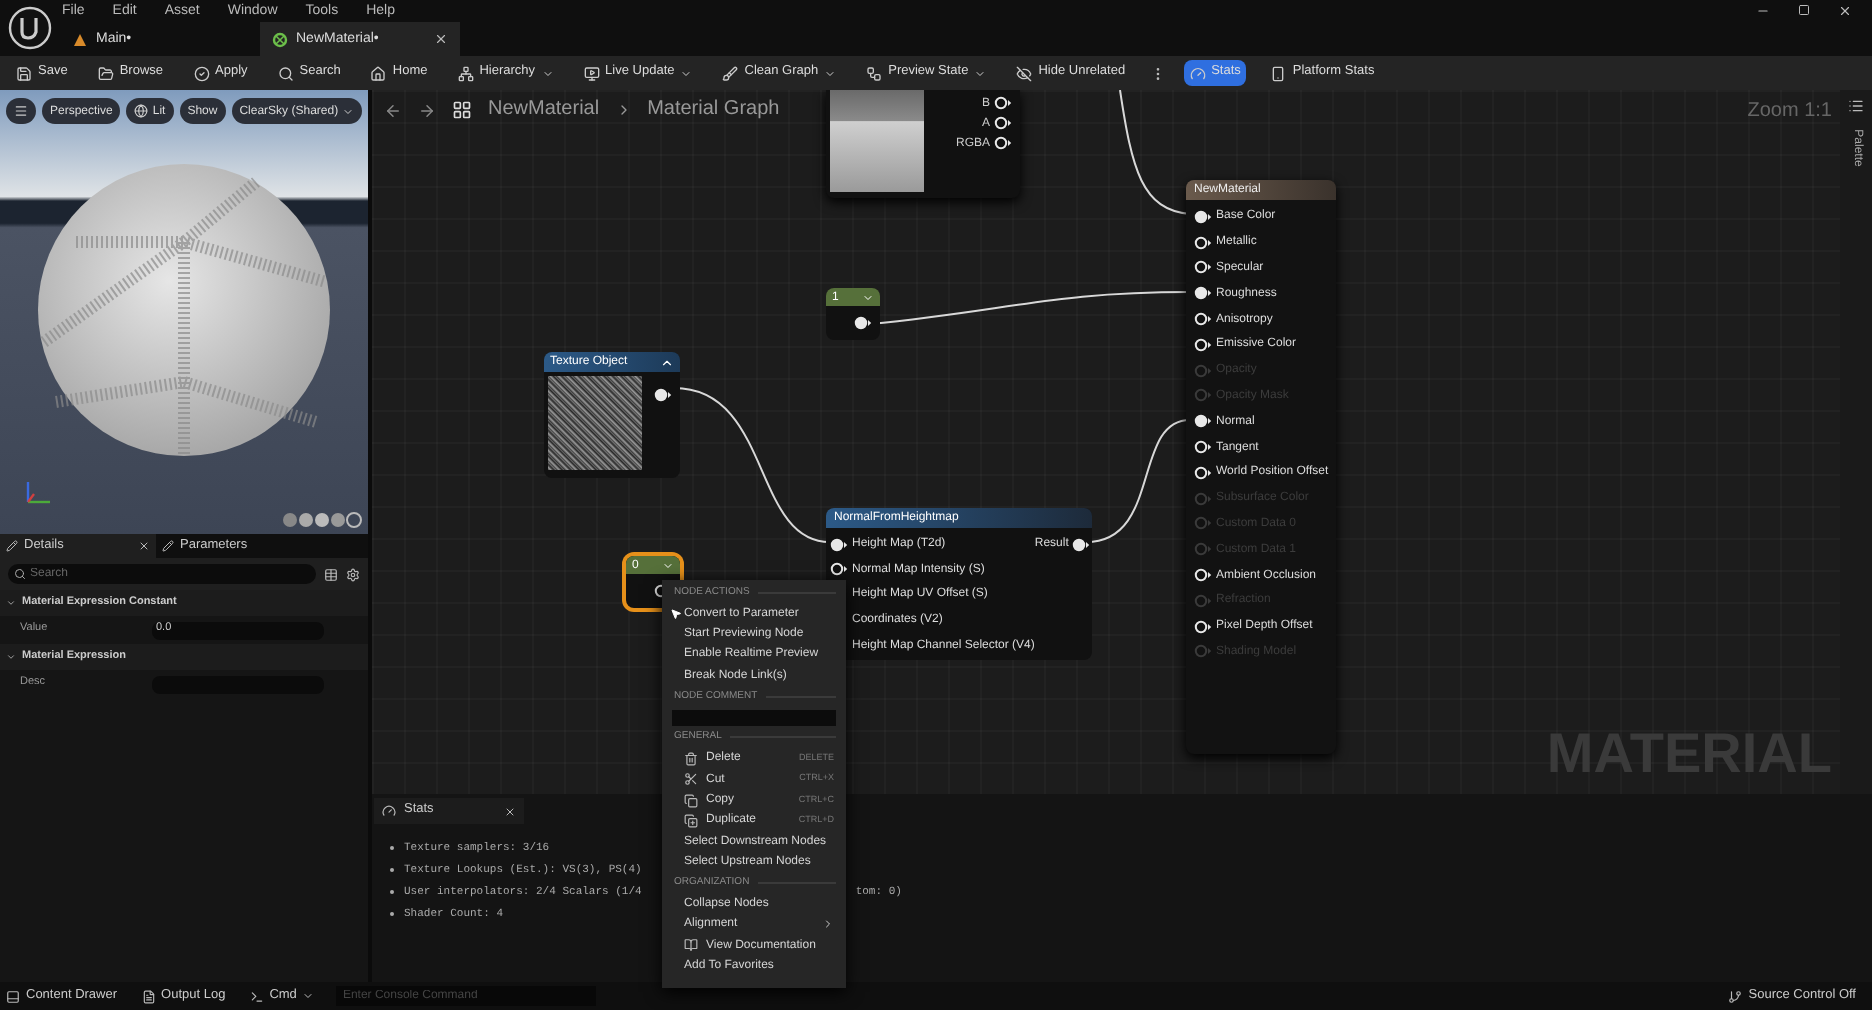  Describe the element at coordinates (427, 110) in the screenshot. I see `forward-icon` at that location.